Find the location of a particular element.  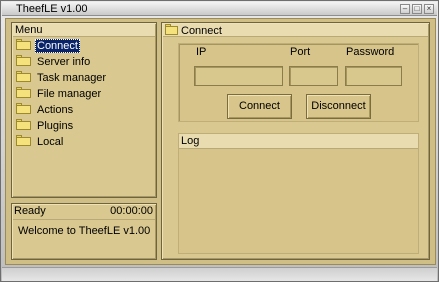

connect-button: Connect is located at coordinates (259, 106).